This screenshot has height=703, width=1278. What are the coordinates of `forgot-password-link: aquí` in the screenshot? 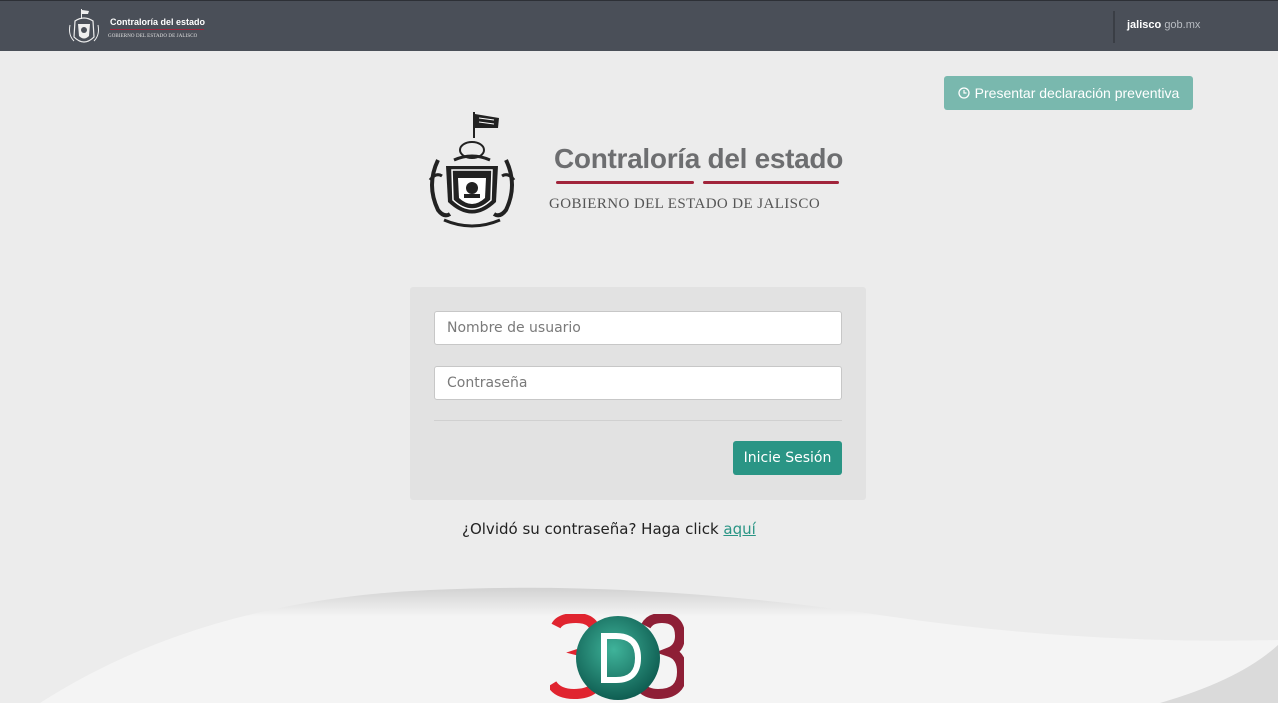 It's located at (739, 529).